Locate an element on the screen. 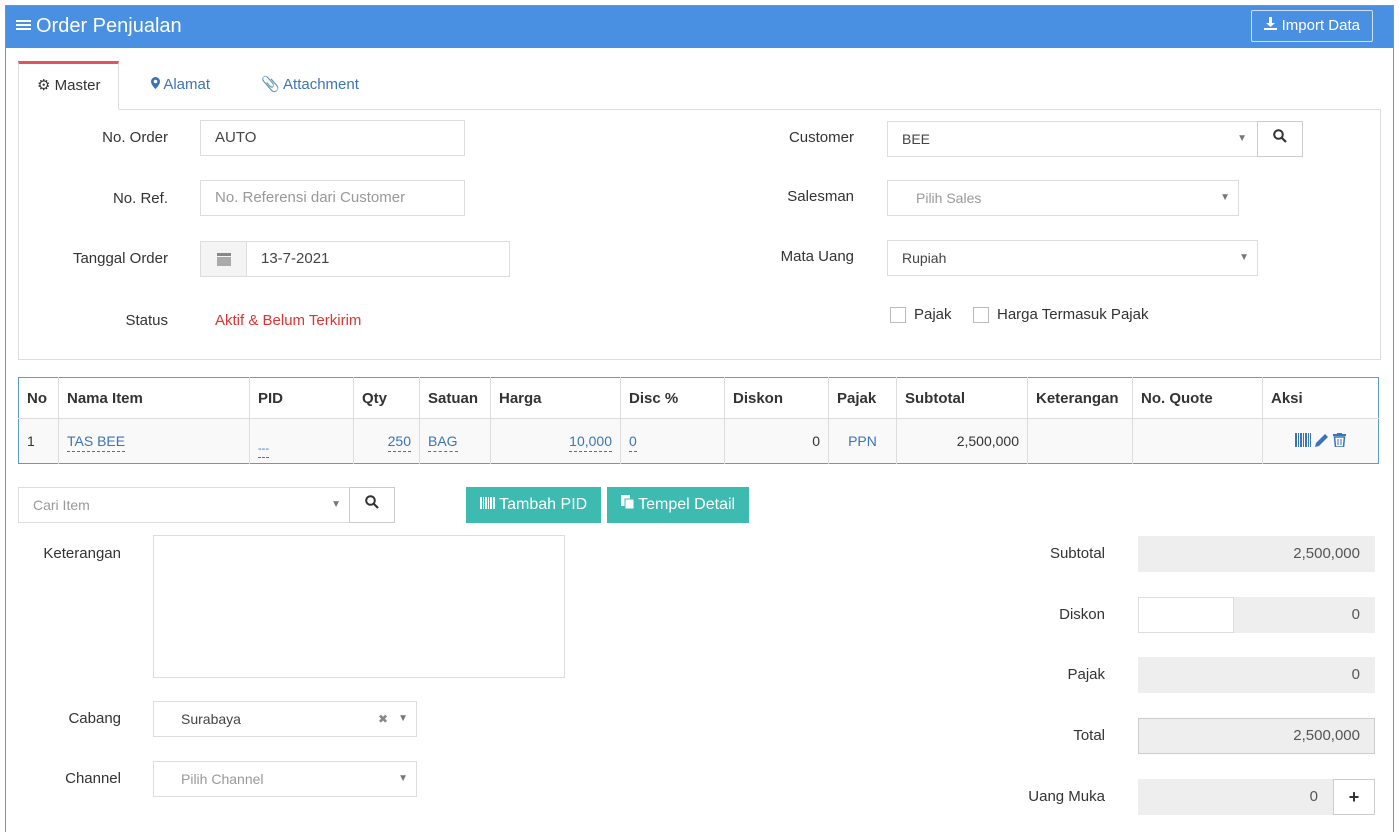  calendar-addon is located at coordinates (223, 259).